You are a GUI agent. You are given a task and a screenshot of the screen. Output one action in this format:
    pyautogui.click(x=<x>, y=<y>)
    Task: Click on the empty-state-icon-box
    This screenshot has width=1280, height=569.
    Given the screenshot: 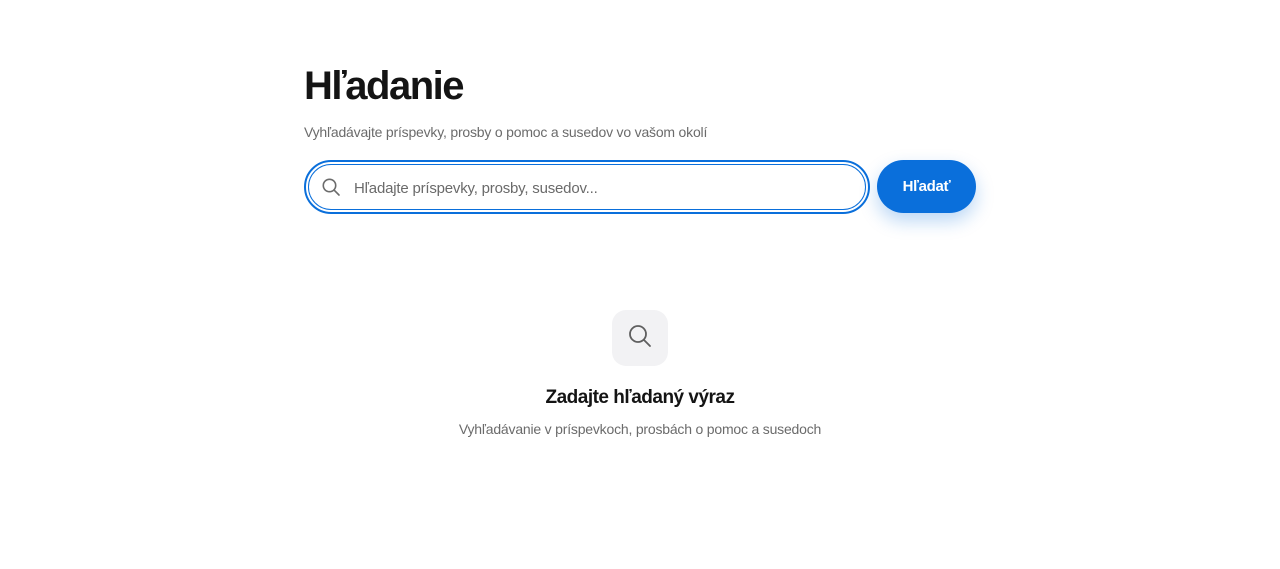 What is the action you would take?
    pyautogui.click(x=640, y=338)
    